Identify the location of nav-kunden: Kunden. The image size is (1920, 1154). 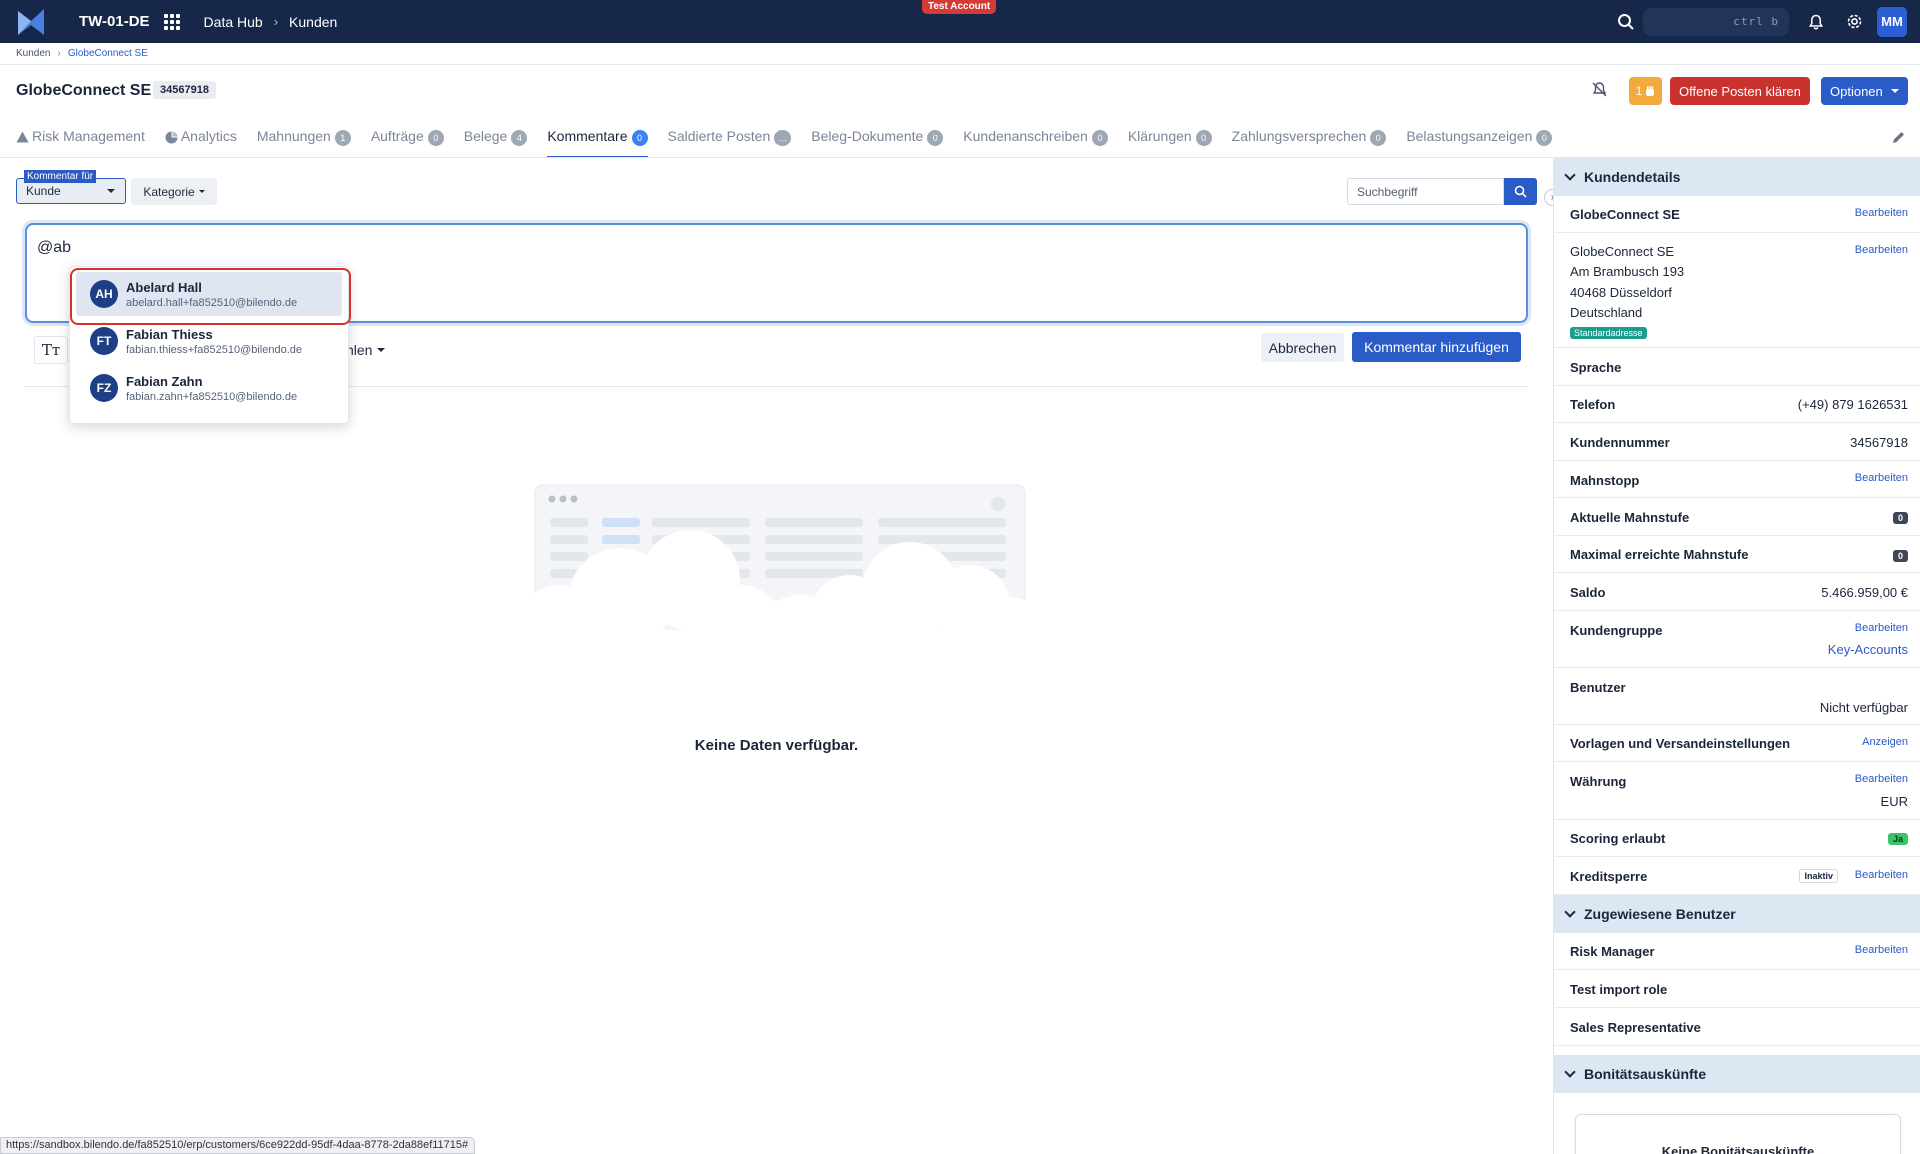
(313, 22).